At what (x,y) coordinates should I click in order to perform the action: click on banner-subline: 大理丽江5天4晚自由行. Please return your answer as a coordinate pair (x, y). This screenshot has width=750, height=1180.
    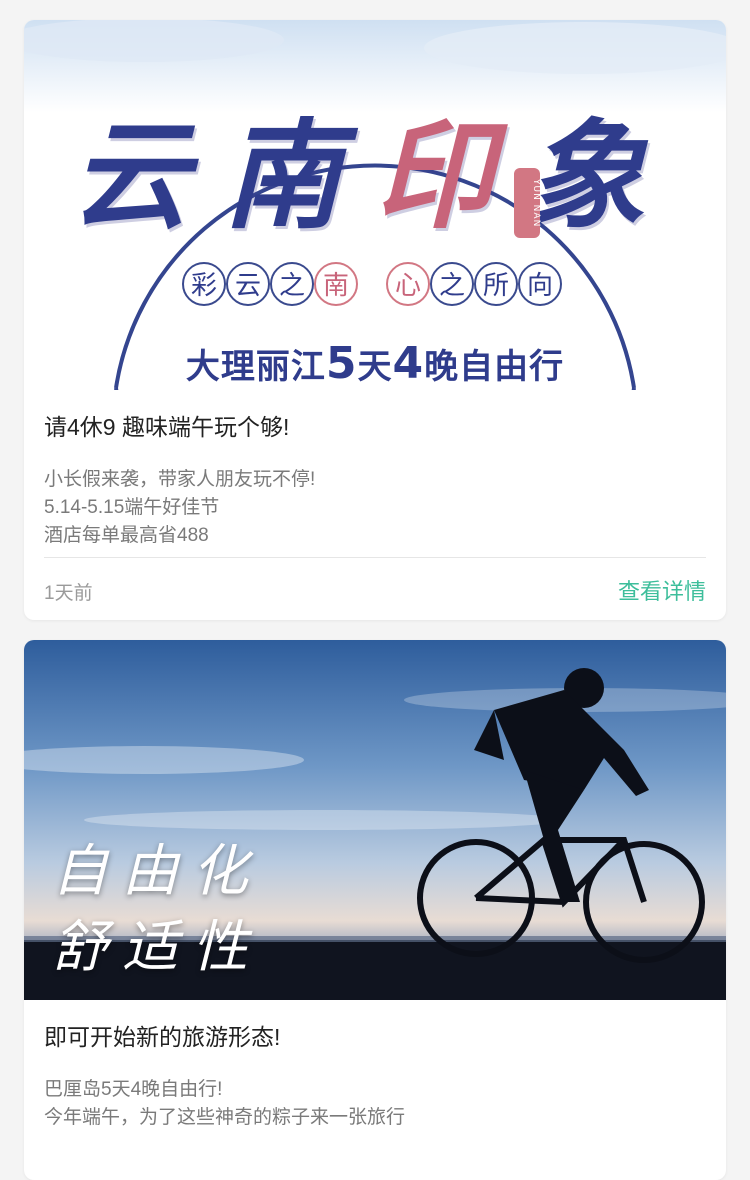
    Looking at the image, I should click on (375, 363).